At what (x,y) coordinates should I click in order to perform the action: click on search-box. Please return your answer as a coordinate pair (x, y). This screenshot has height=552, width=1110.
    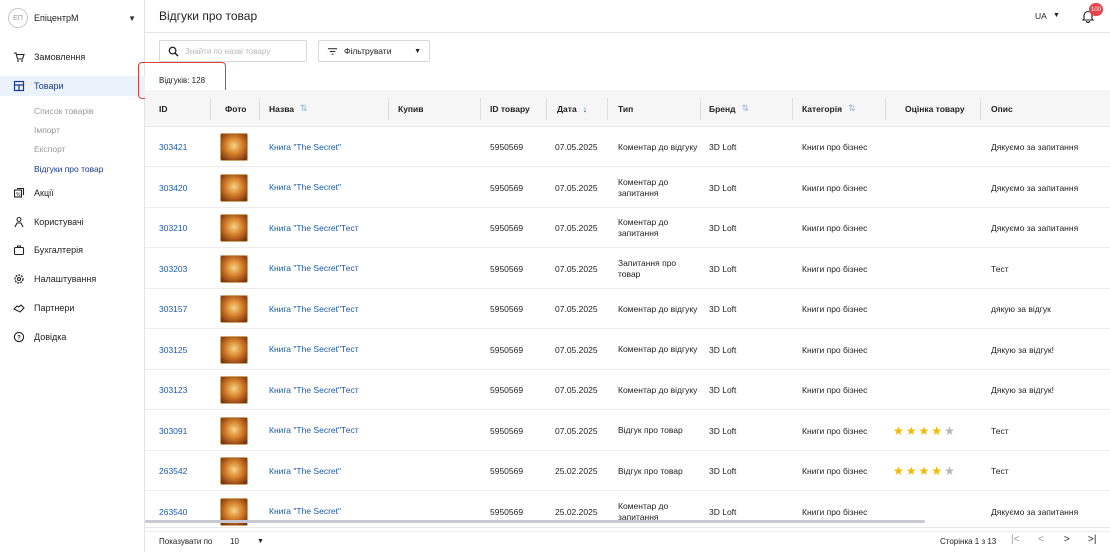
    Looking at the image, I should click on (233, 51).